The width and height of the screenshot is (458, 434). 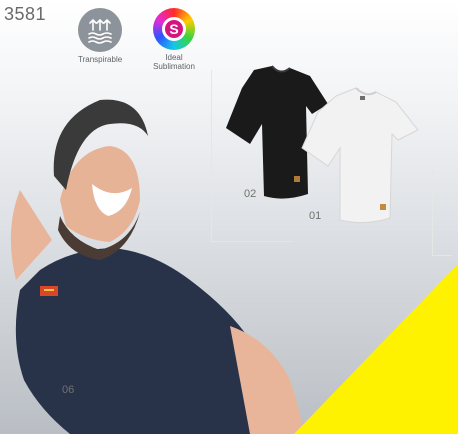 What do you see at coordinates (100, 59) in the screenshot?
I see `feature-breathable-label: Transpirable` at bounding box center [100, 59].